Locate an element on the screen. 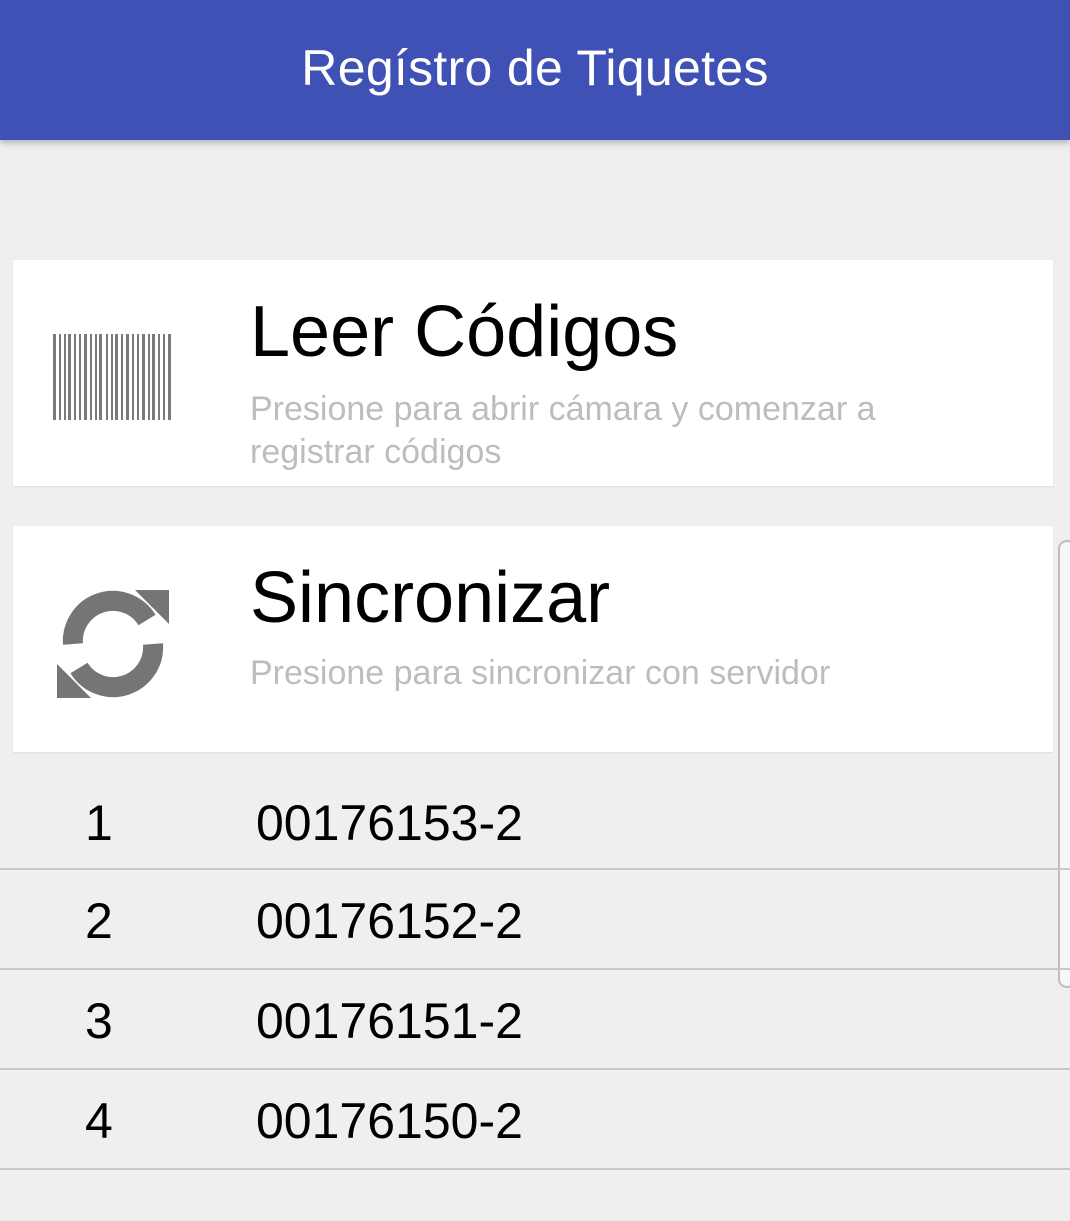  app-bar: Regístro de Tiquetes is located at coordinates (535, 70).